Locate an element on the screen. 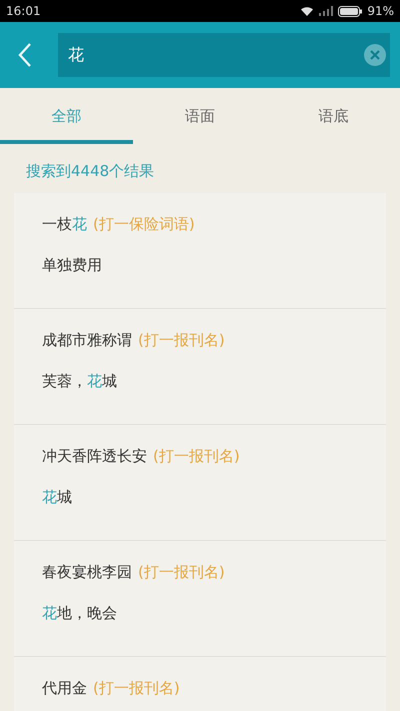  riddle-text: 春夜宴桃李园 is located at coordinates (87, 572).